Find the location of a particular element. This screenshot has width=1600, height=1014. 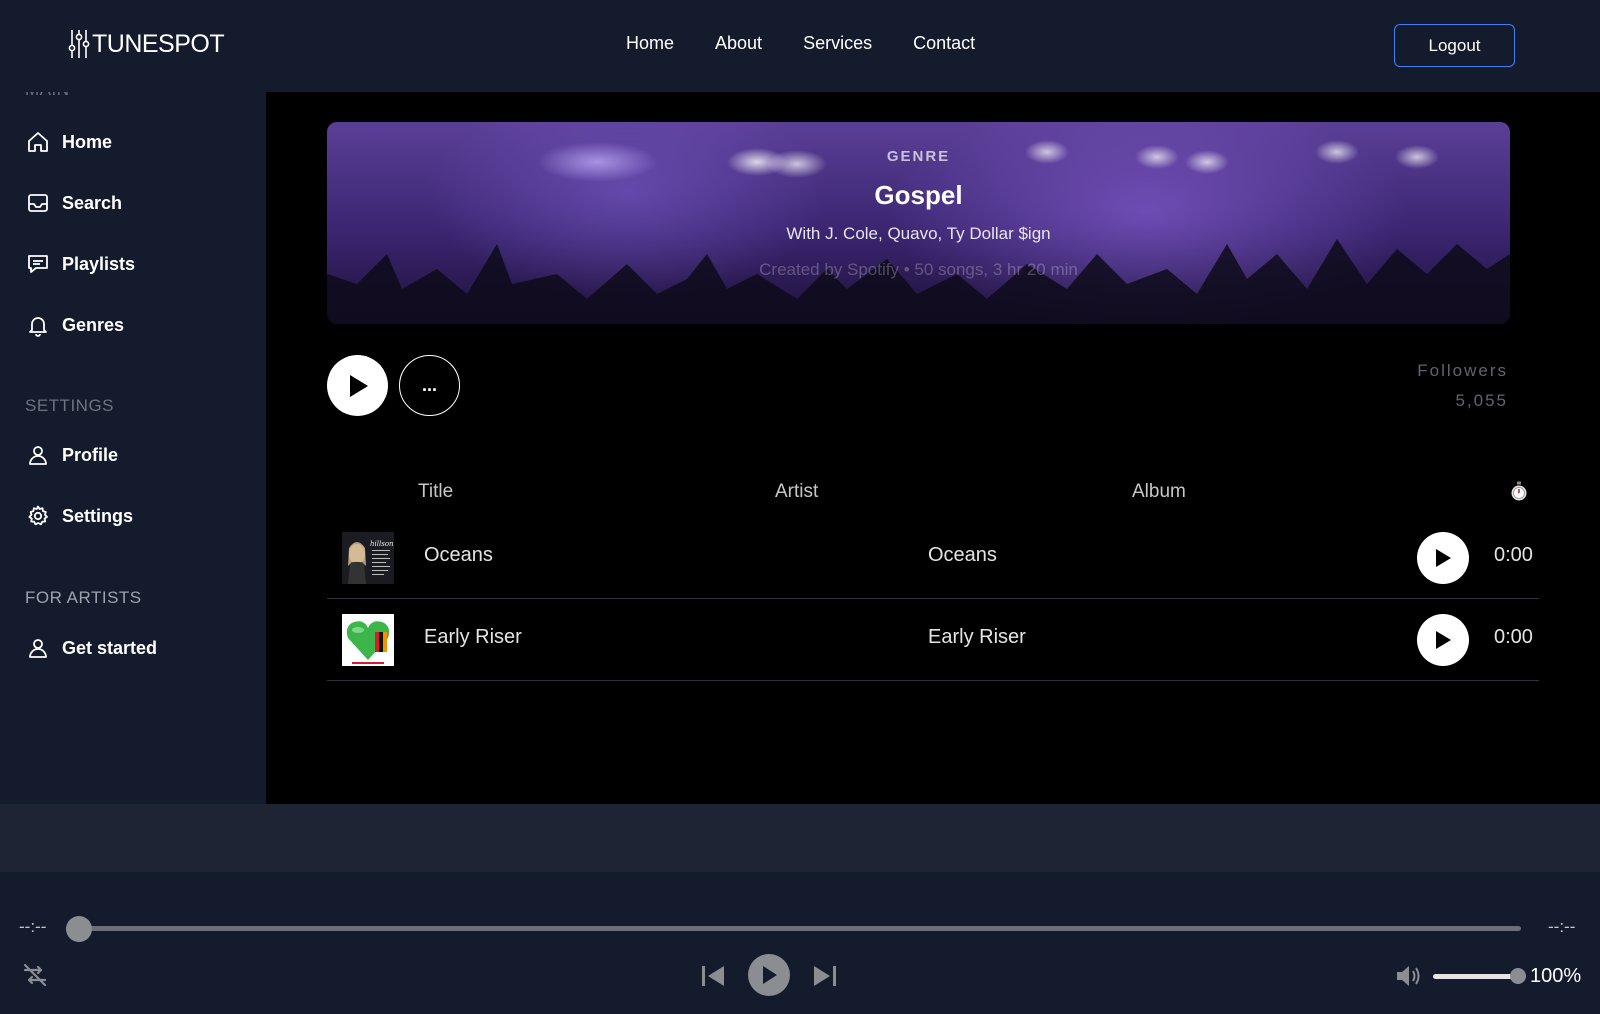

sidebar-section-main-label: MAIN is located at coordinates (47, 96).